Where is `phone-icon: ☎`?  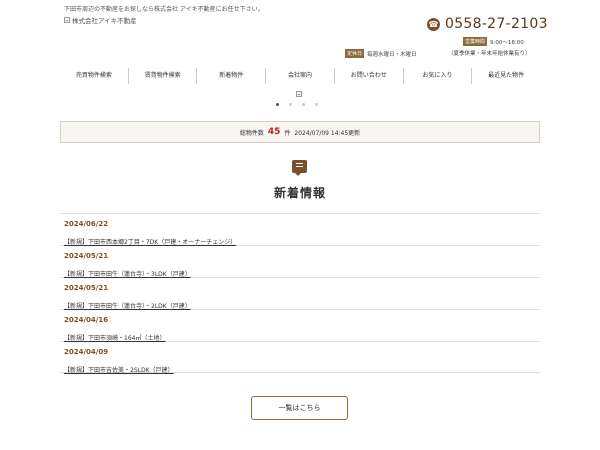 phone-icon: ☎ is located at coordinates (433, 24).